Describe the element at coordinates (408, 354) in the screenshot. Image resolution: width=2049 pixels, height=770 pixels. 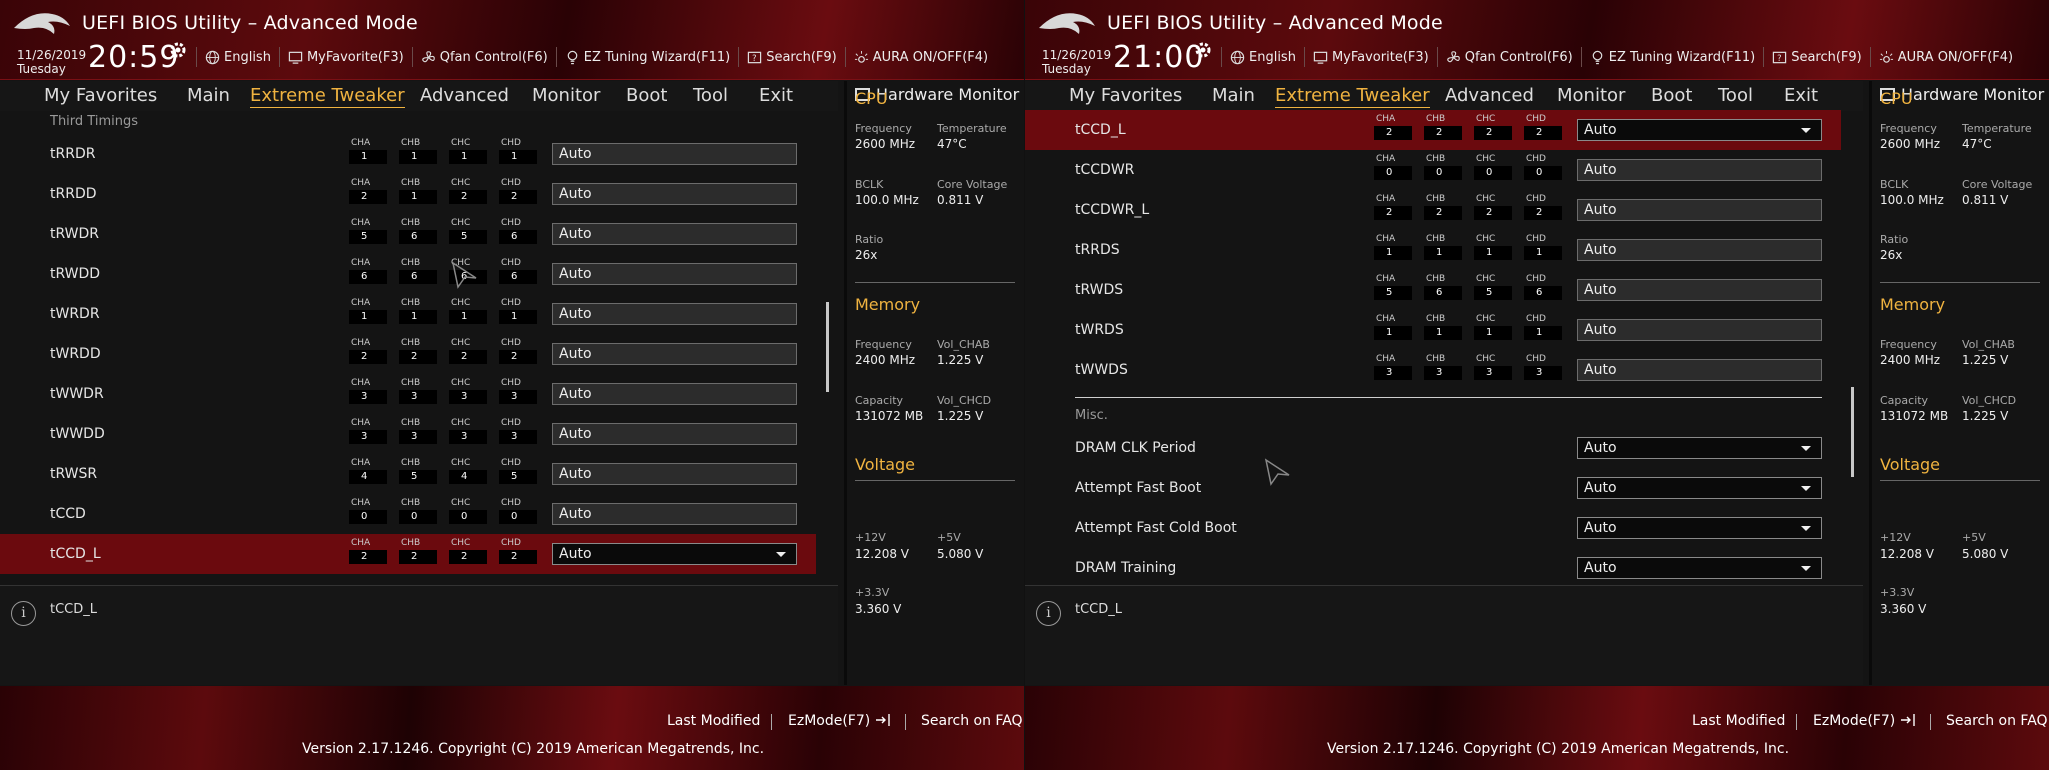
I see `setting-row: tWRDD CHA 2 CHB 2 CHC 2 CHD 2 Auto` at that location.